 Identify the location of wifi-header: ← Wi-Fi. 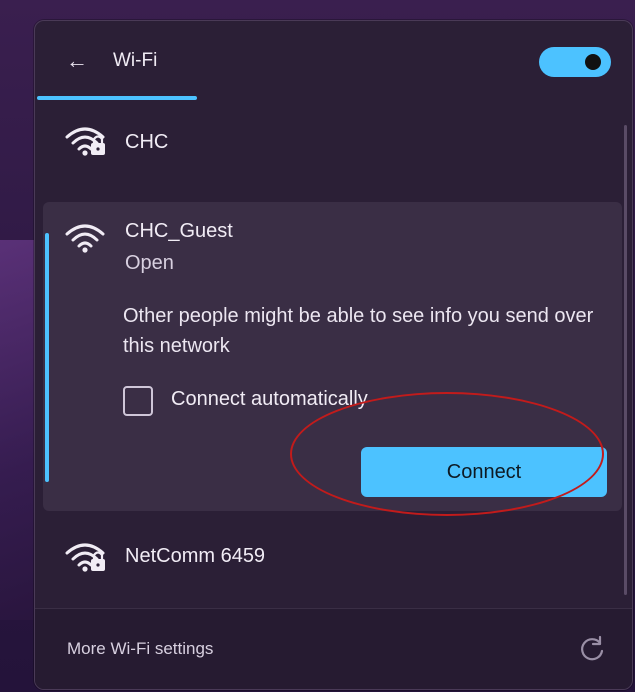
(333, 61).